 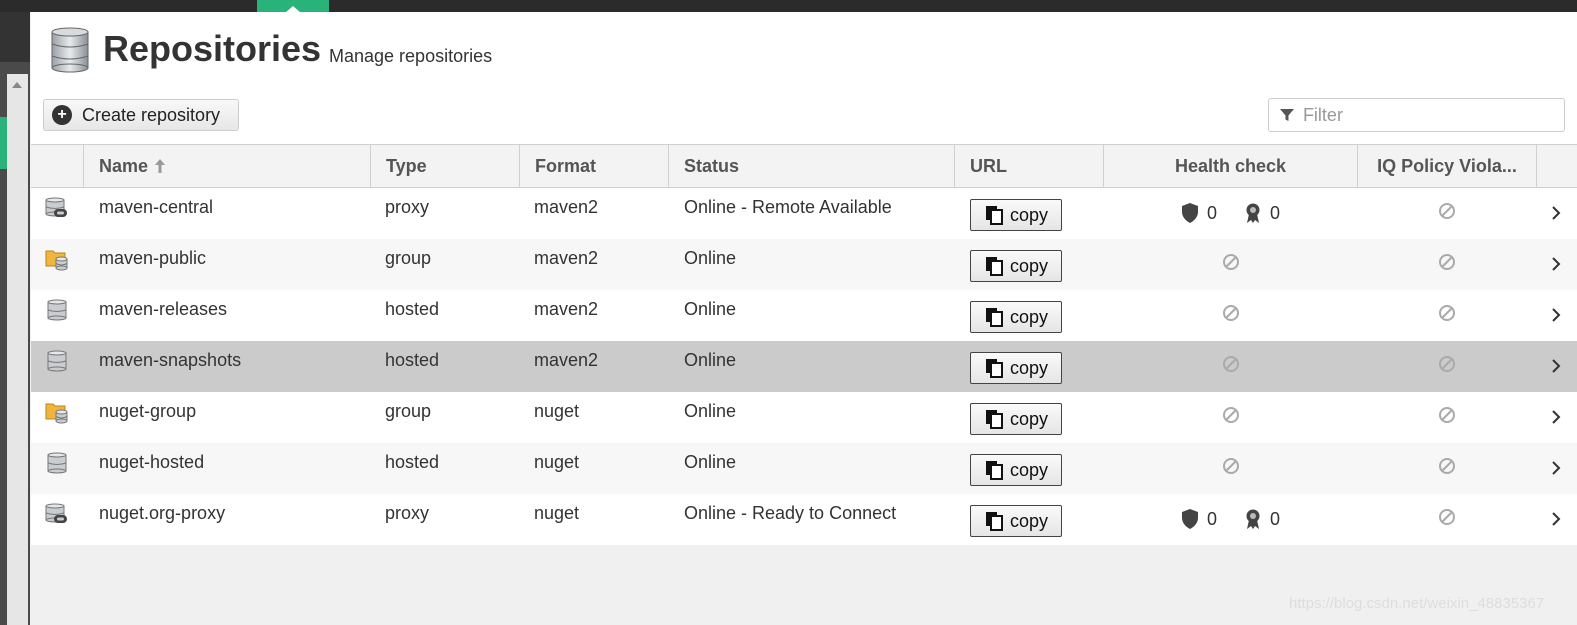 What do you see at coordinates (804, 366) in the screenshot?
I see `table-row: maven-snapshots hosted maven2 Online copy` at bounding box center [804, 366].